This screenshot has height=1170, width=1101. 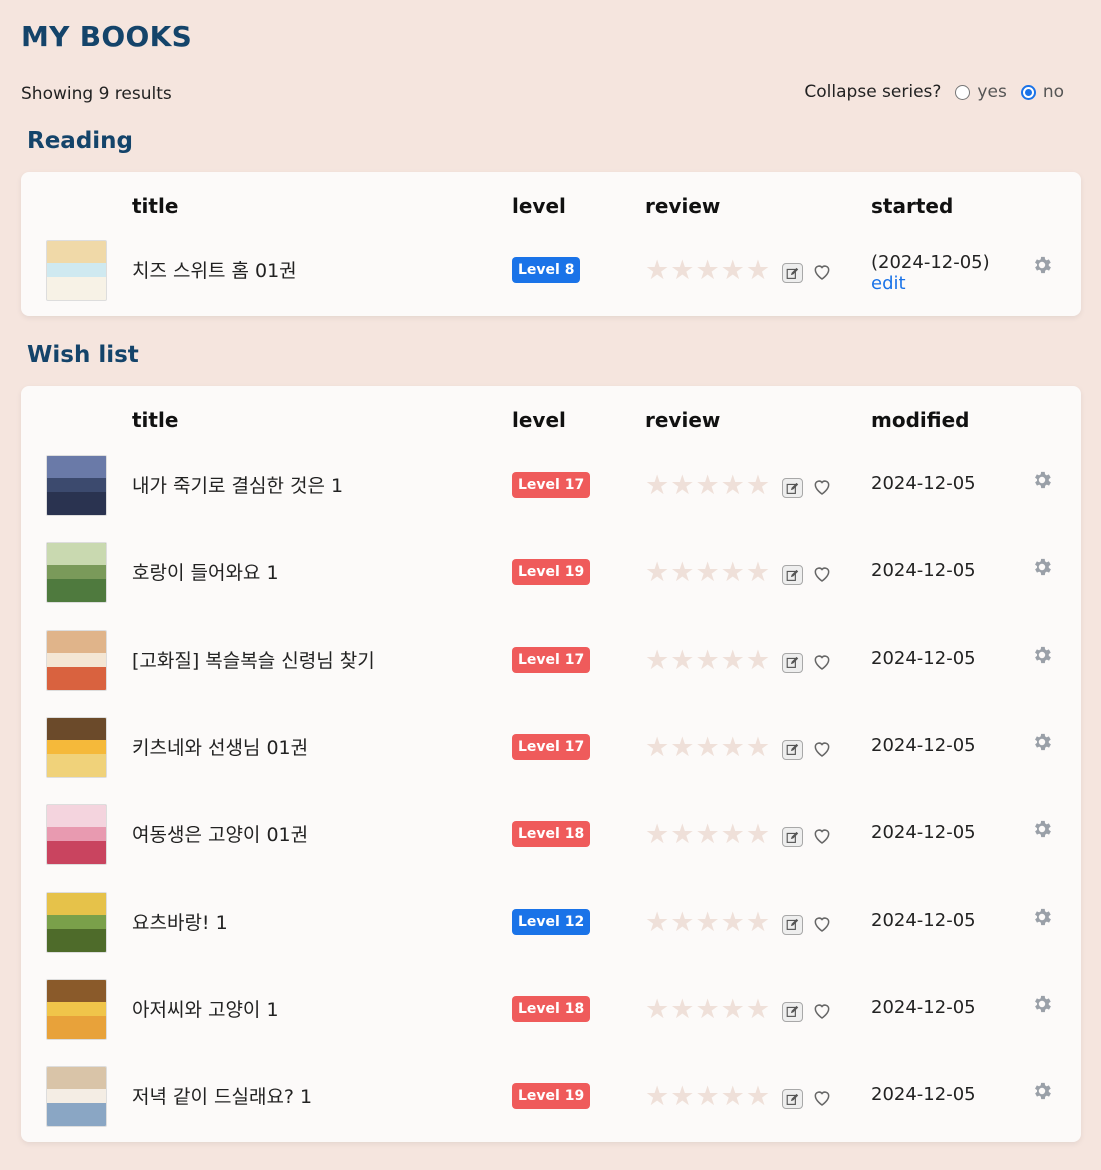 I want to click on edit-date-link: edit, so click(x=930, y=283).